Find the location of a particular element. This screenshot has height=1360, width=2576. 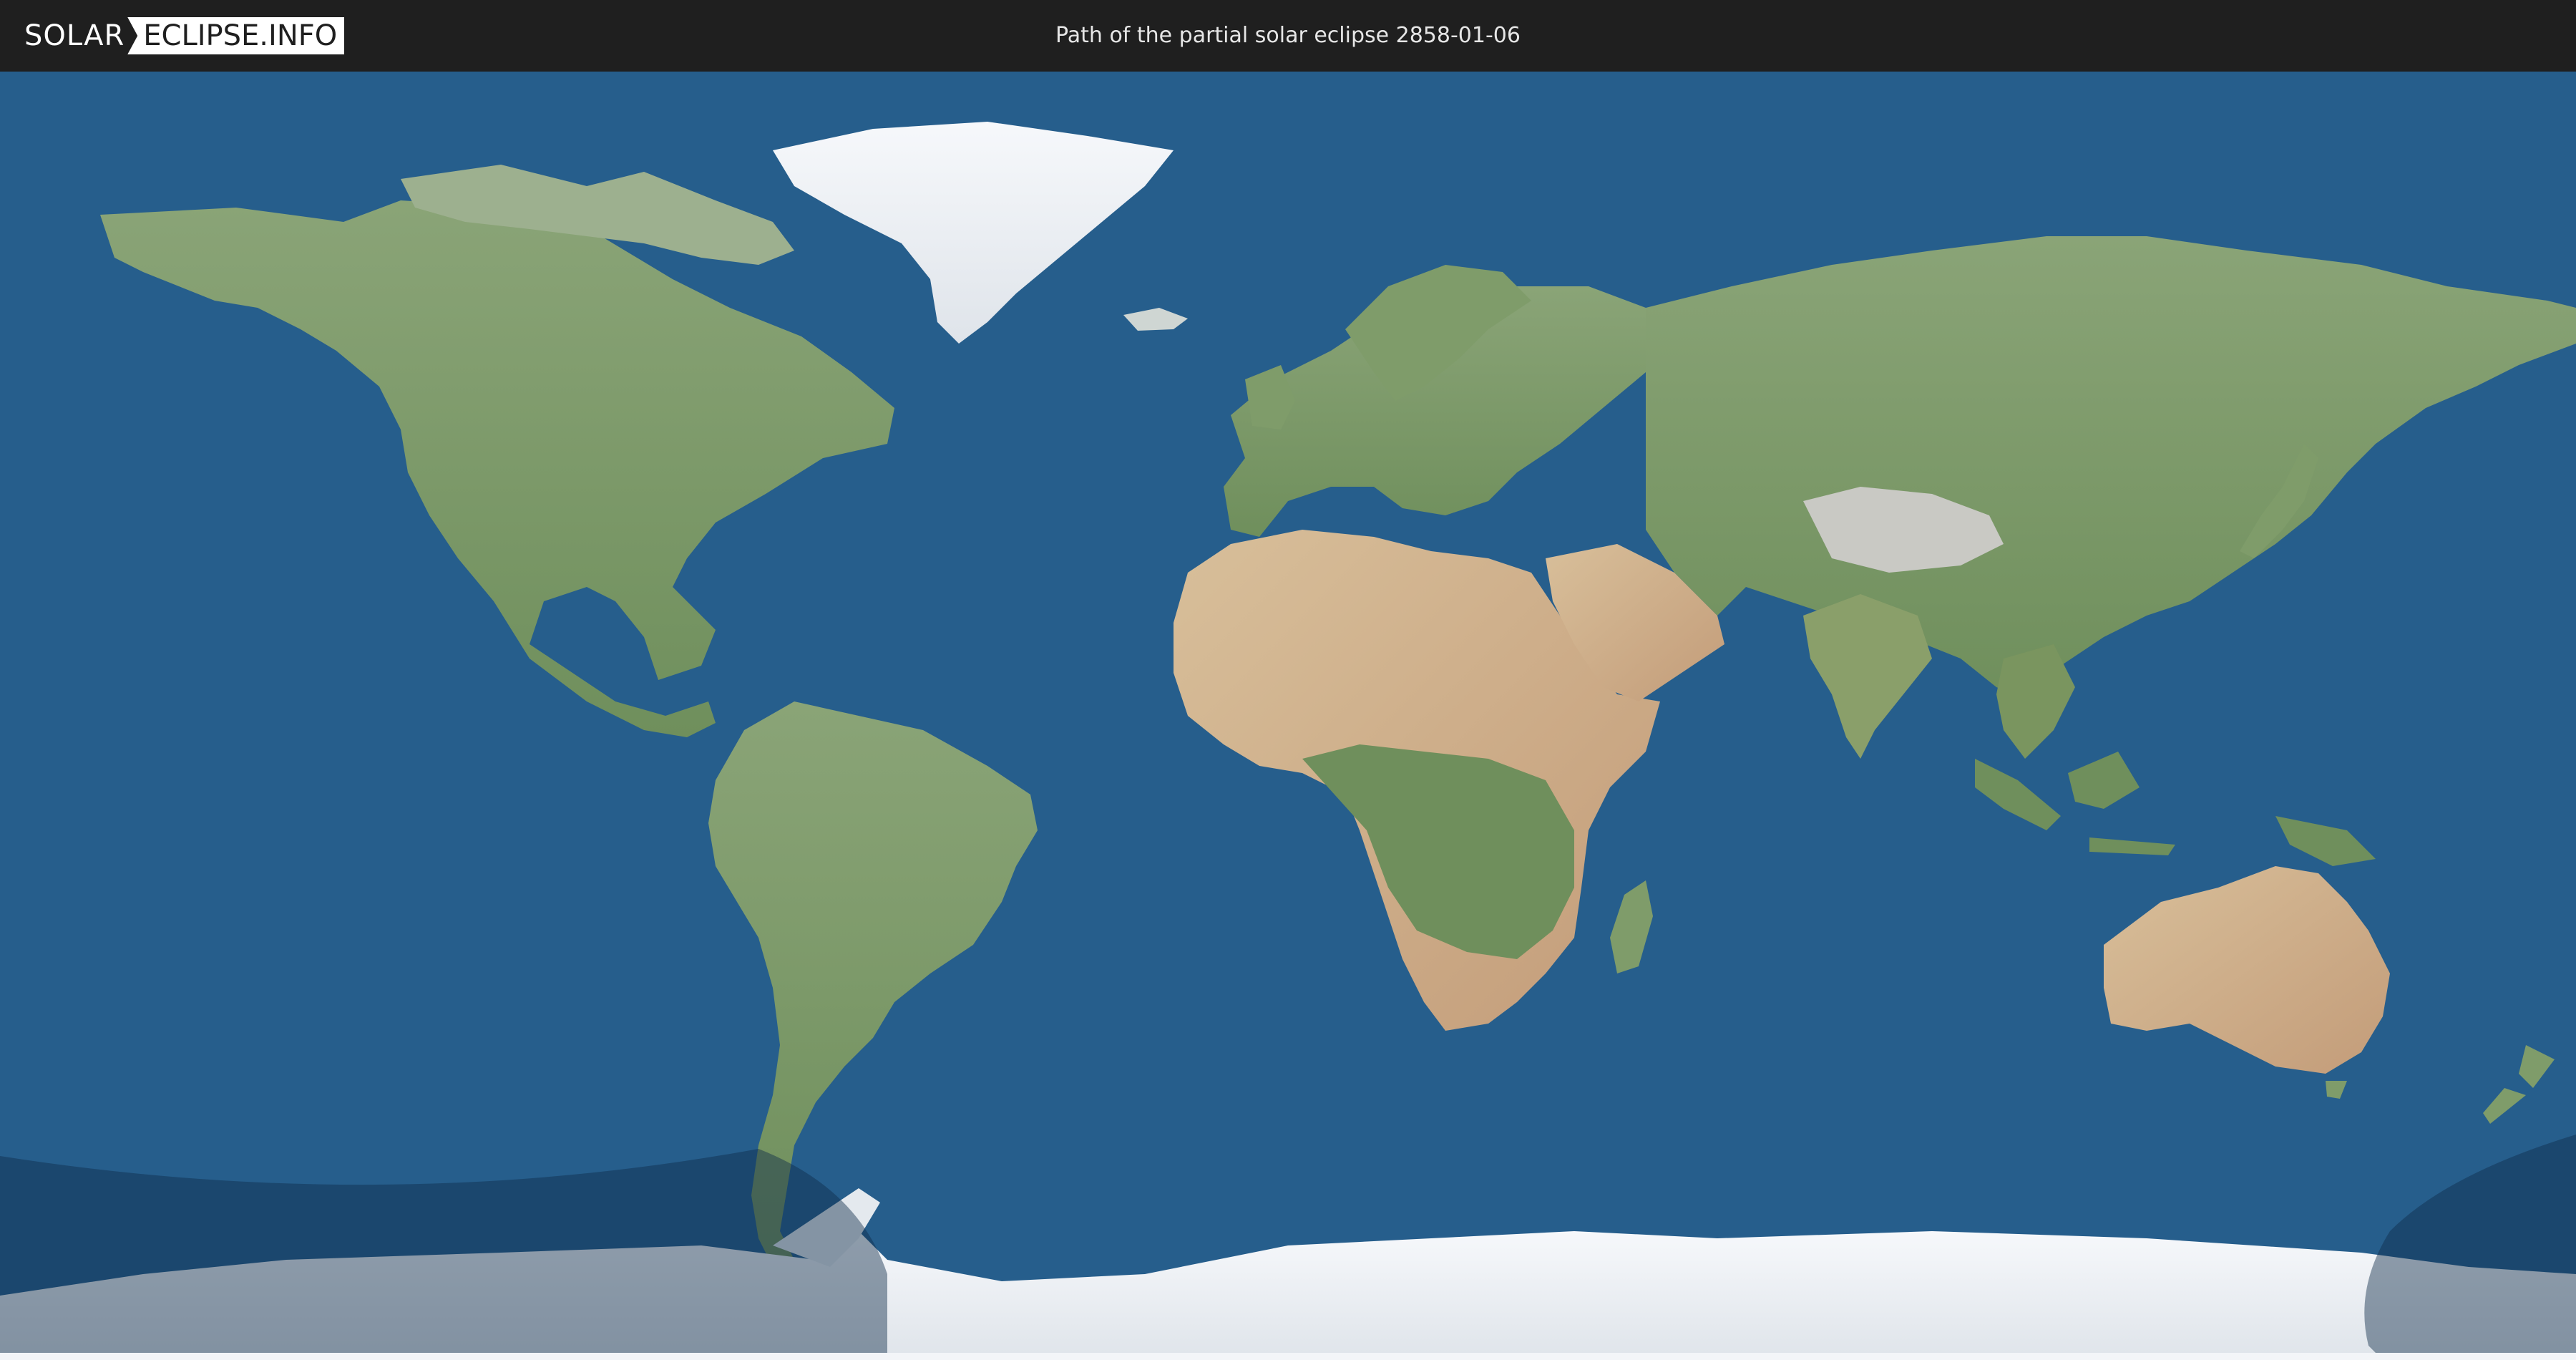

map-bottom-edge is located at coordinates (1288, 1356).